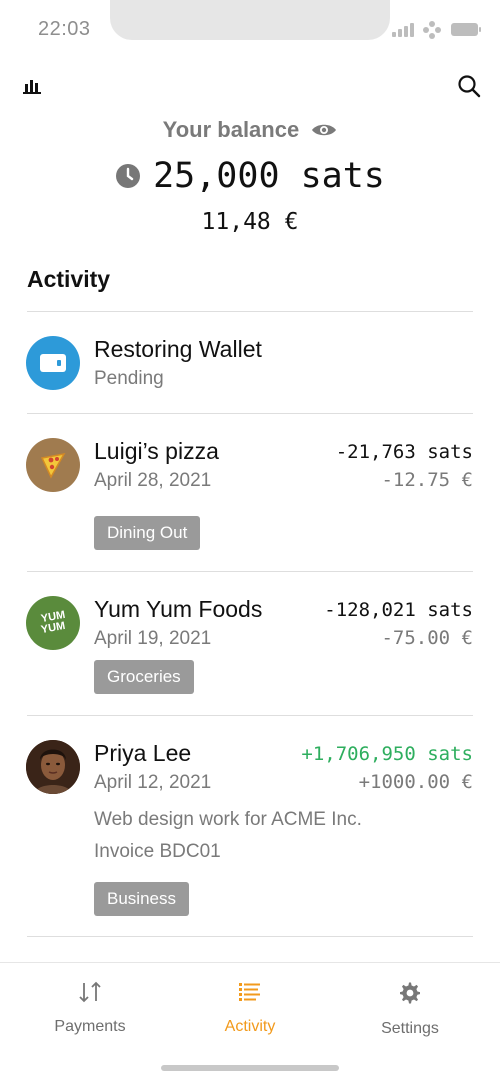  I want to click on transaction-status: Pending, so click(129, 378).